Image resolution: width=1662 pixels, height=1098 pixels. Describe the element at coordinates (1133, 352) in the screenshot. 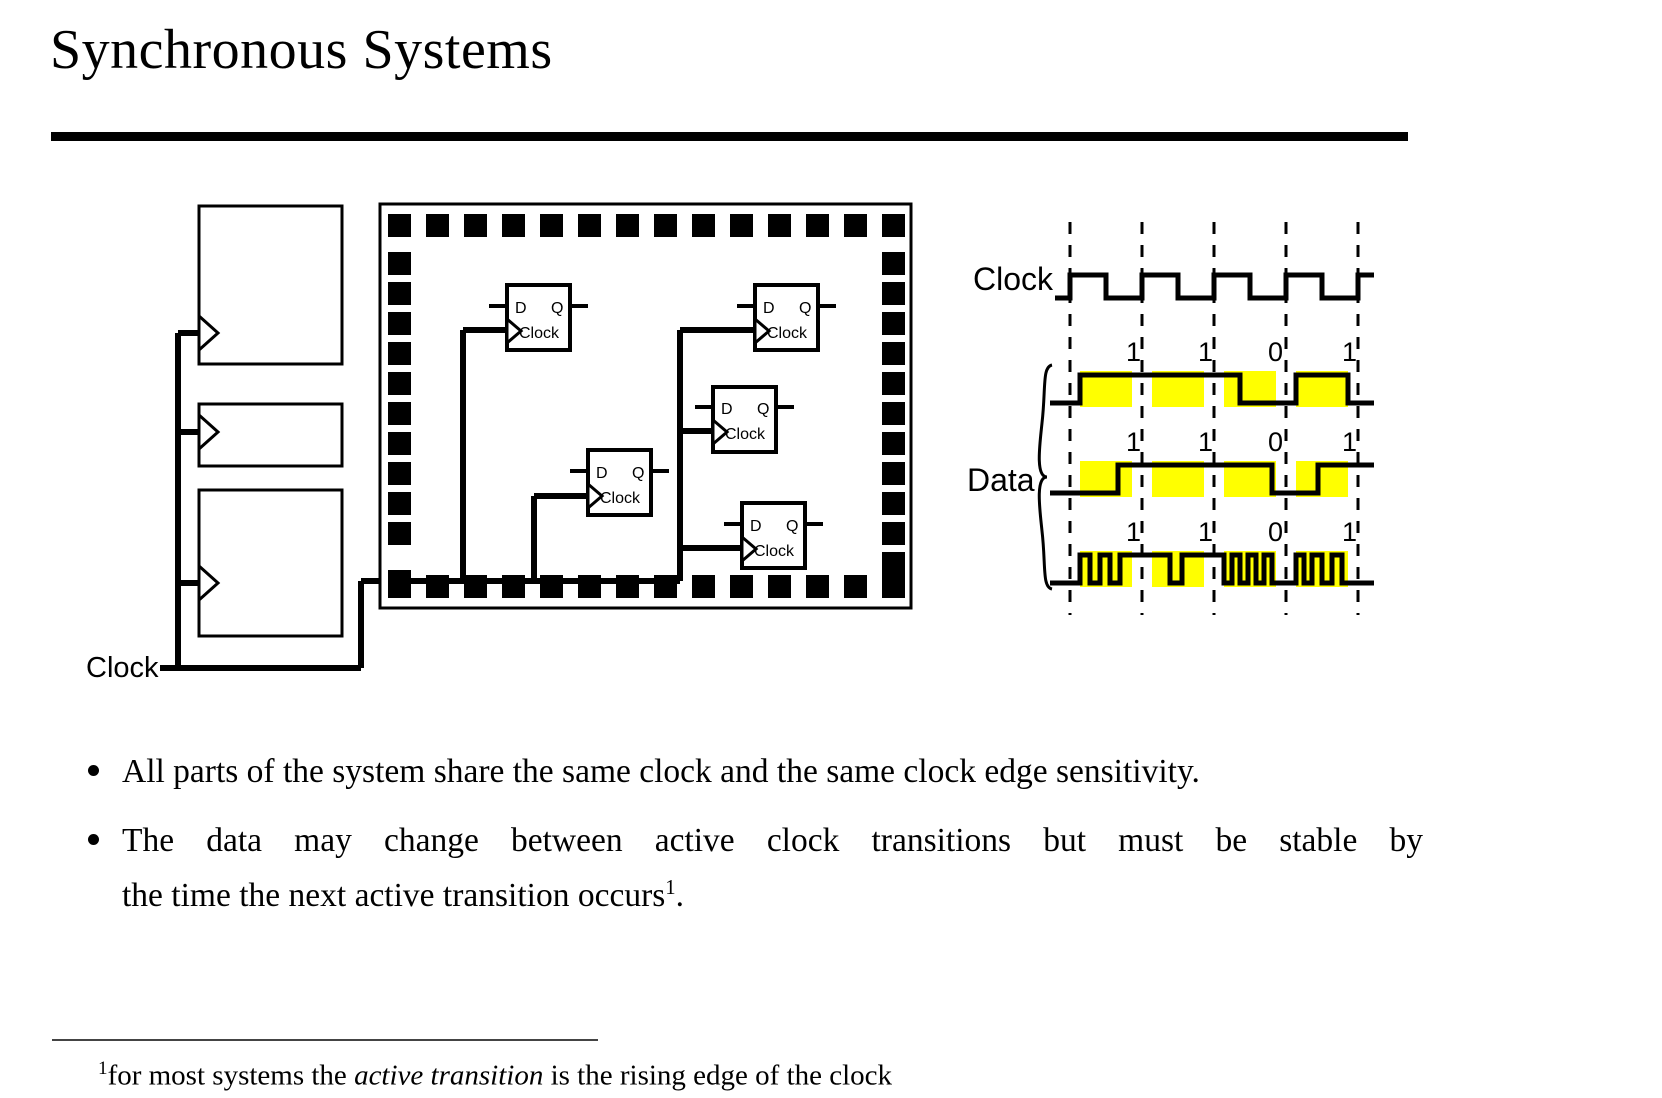

I see `bit-1-1: 1` at that location.